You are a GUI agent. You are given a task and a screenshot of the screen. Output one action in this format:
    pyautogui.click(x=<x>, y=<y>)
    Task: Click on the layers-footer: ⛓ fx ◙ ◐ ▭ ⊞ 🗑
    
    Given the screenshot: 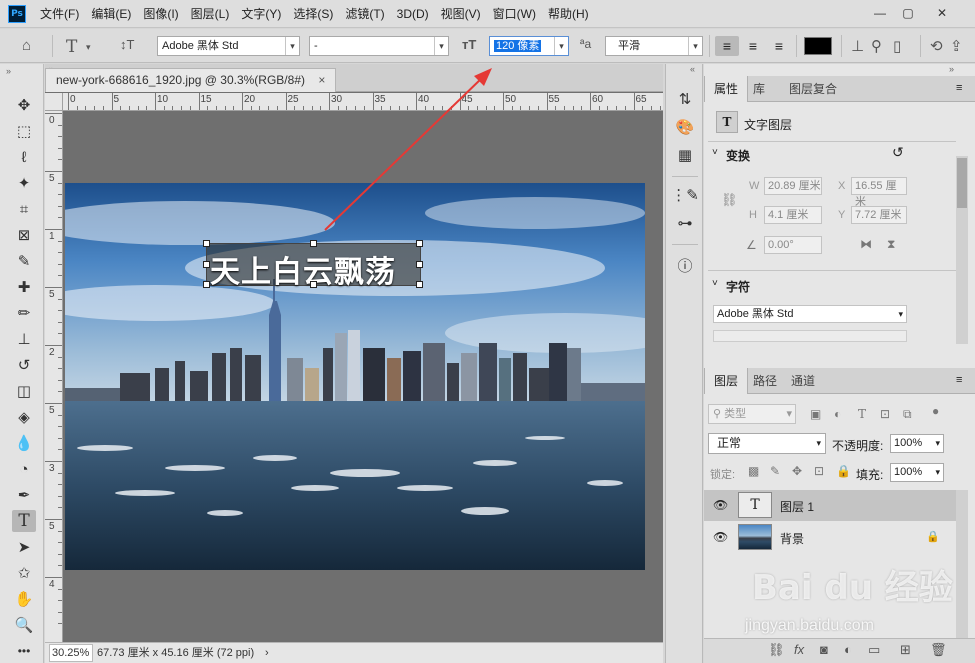 What is the action you would take?
    pyautogui.click(x=839, y=650)
    